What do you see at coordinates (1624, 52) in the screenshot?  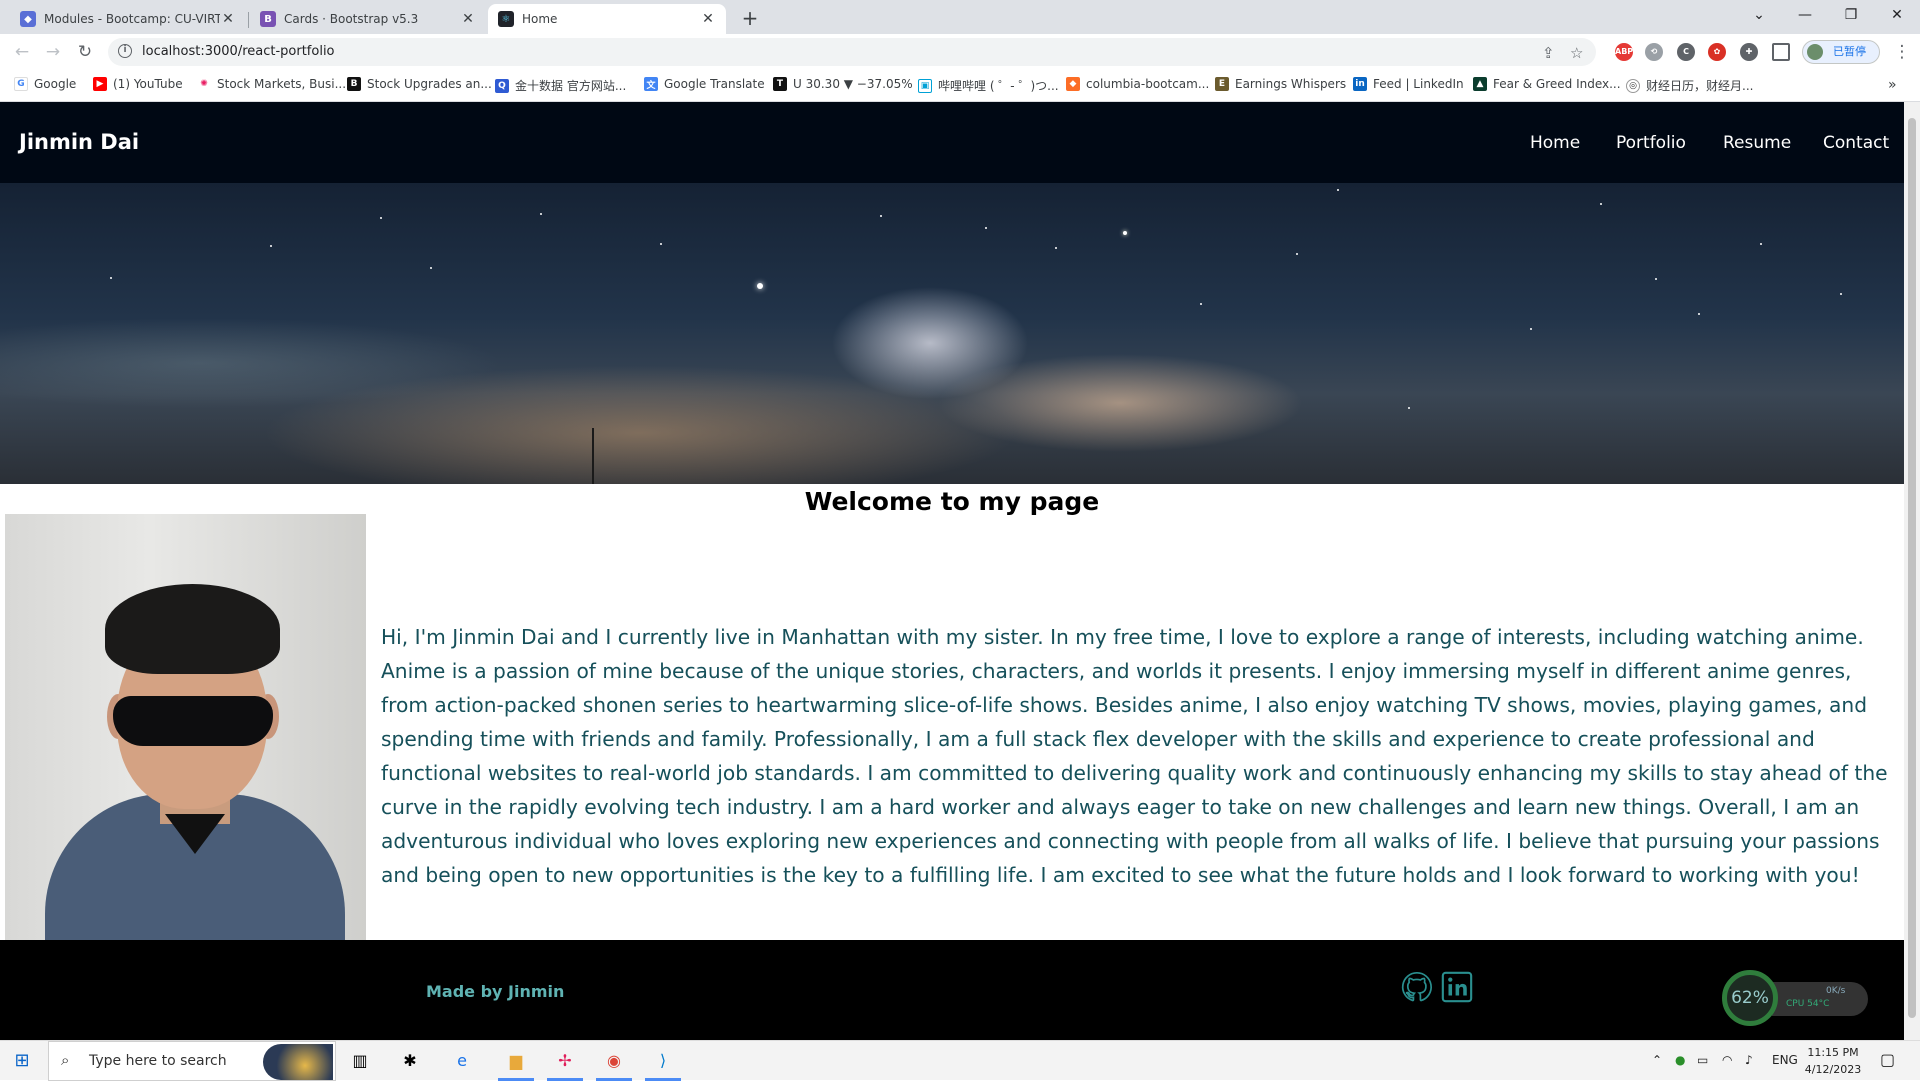 I see `adblock-extension-icon: ABP` at bounding box center [1624, 52].